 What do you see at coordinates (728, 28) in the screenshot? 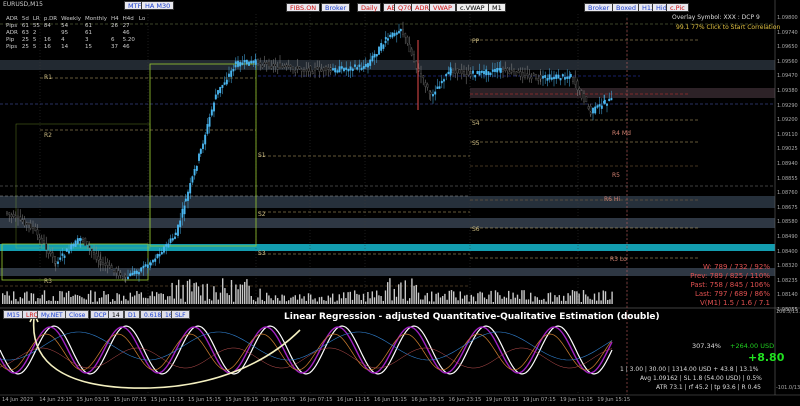
I see `overlay-correlation-link: 99.1 77% Click to Start Correlation` at bounding box center [728, 28].